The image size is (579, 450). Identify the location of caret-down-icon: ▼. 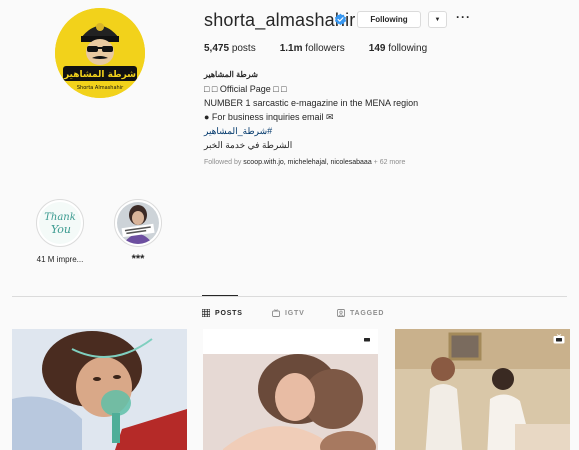
(437, 19).